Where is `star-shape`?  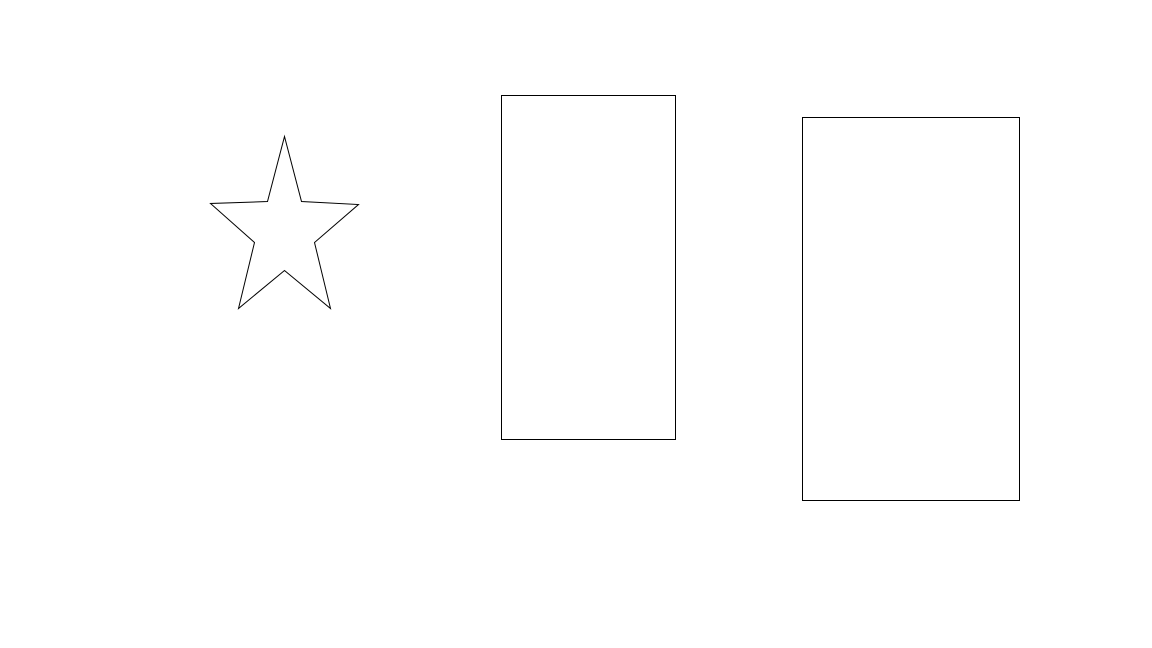 star-shape is located at coordinates (284, 222).